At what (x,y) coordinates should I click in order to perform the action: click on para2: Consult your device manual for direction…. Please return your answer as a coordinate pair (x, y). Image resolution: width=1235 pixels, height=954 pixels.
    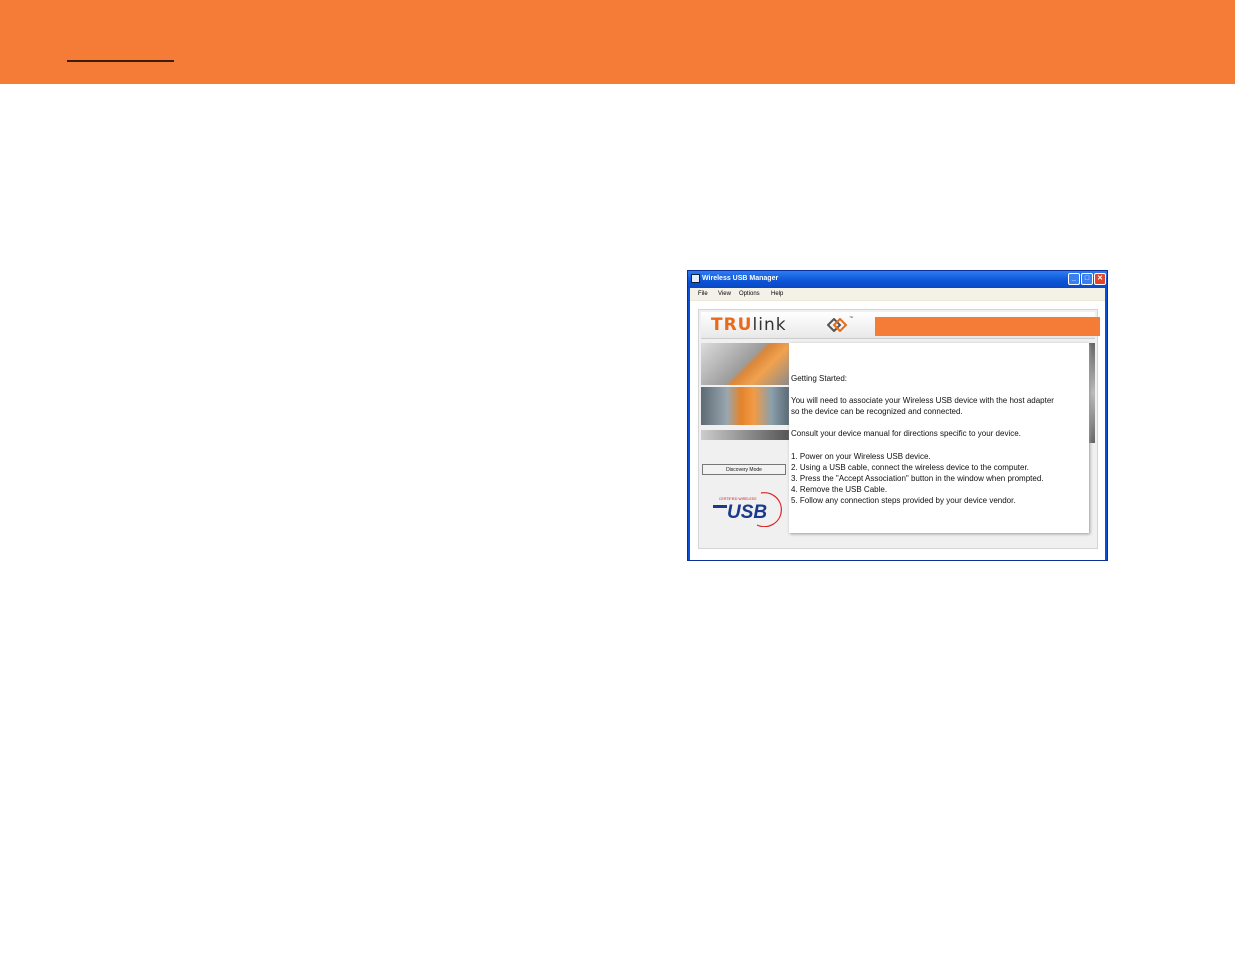
    Looking at the image, I should click on (906, 433).